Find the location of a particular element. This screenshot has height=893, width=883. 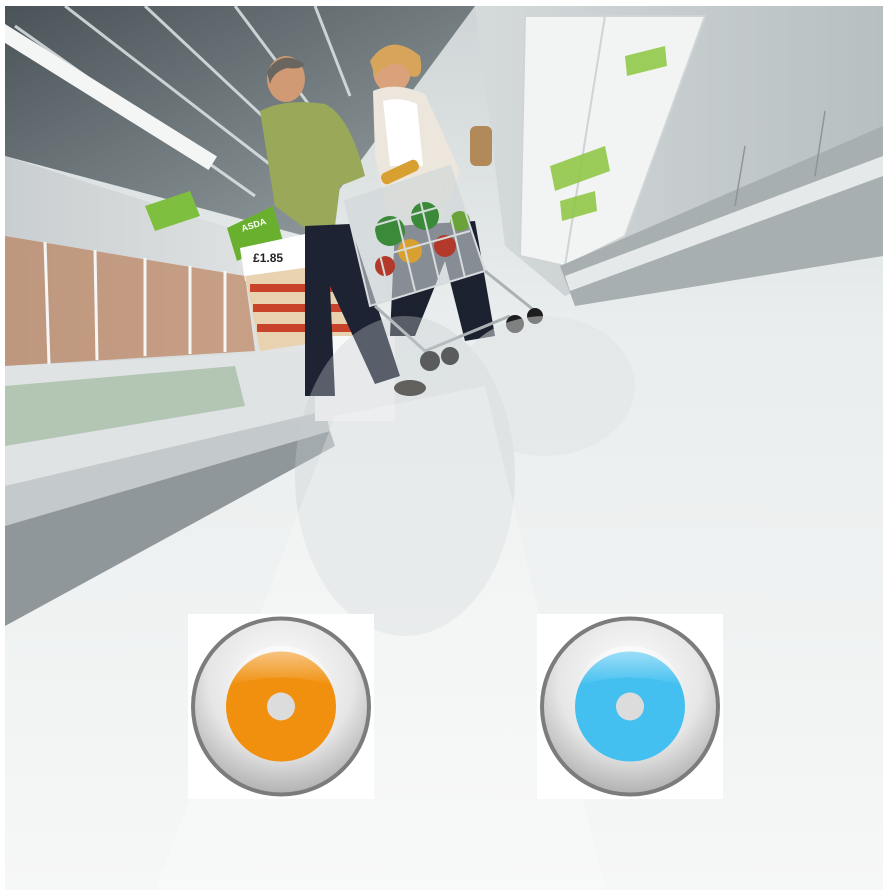

price-tag-label: £1.85 is located at coordinates (268, 258).